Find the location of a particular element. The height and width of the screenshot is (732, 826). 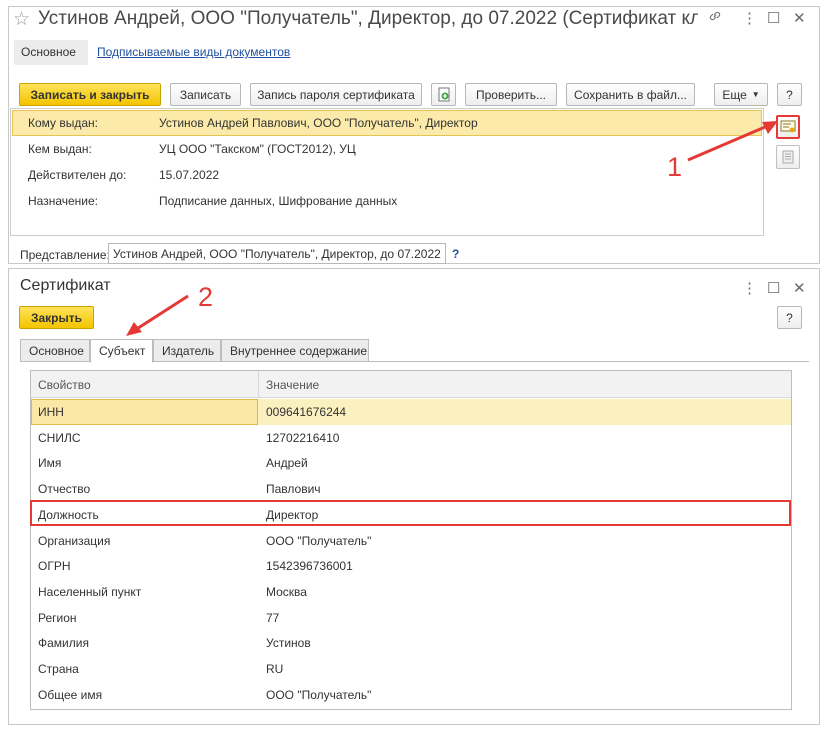

property-cell: Страна is located at coordinates (58, 669).